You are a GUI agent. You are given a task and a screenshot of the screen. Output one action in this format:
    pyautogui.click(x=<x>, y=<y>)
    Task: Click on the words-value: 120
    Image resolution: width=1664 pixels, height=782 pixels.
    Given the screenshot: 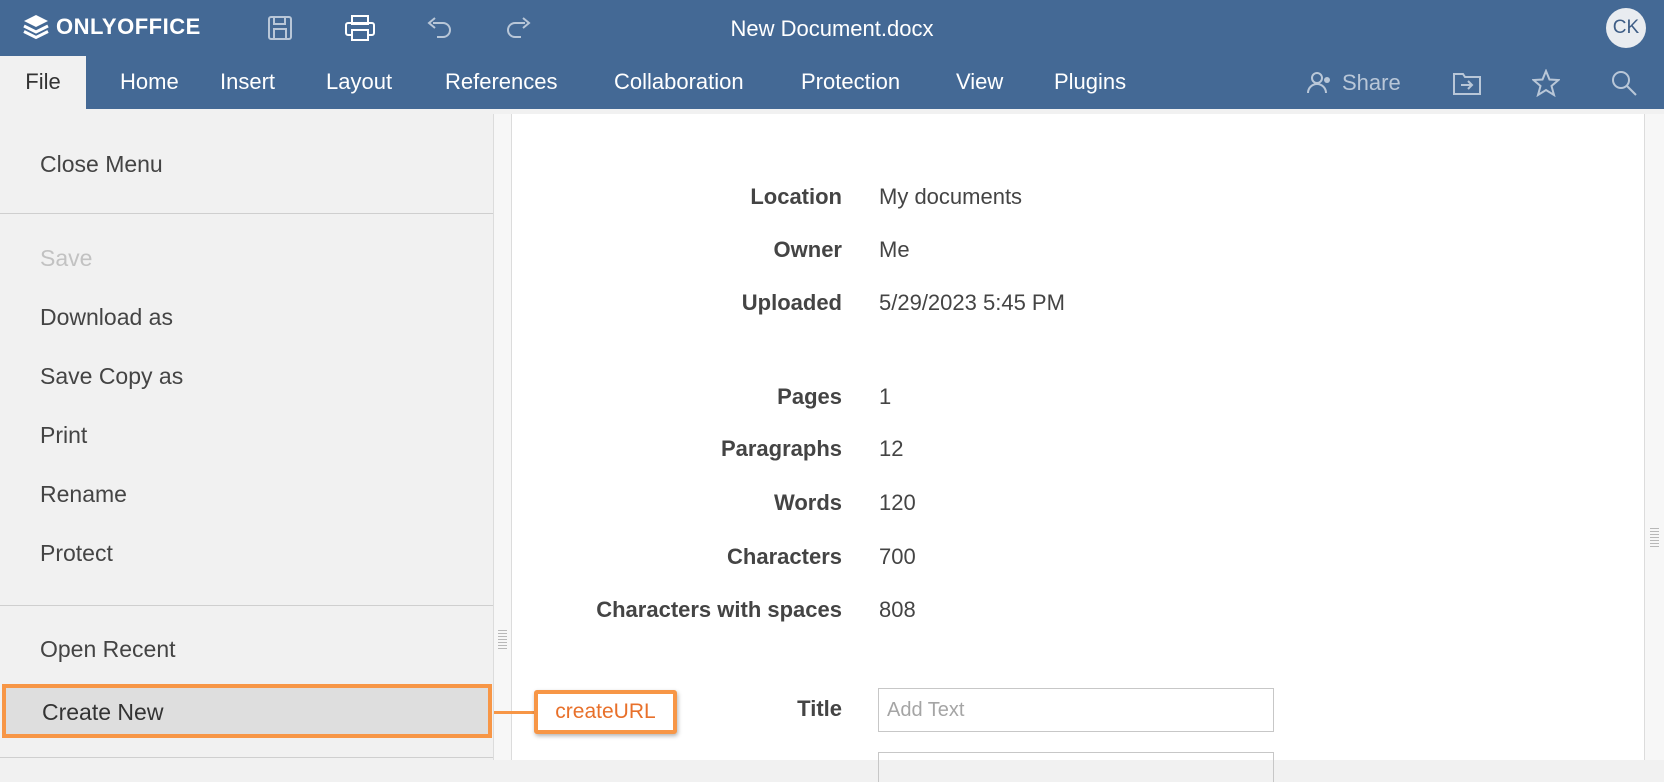 What is the action you would take?
    pyautogui.click(x=897, y=502)
    